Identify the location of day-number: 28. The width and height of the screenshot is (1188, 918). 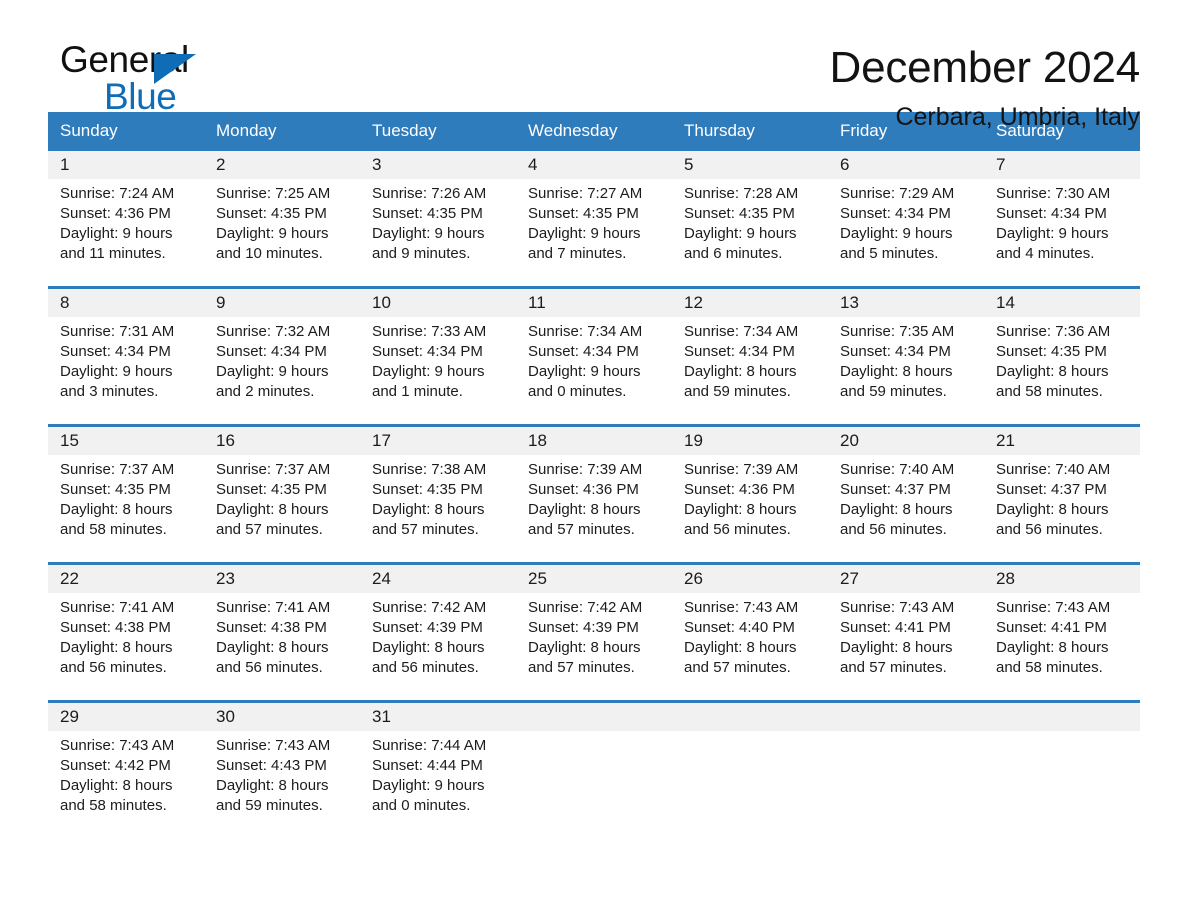
(1005, 578).